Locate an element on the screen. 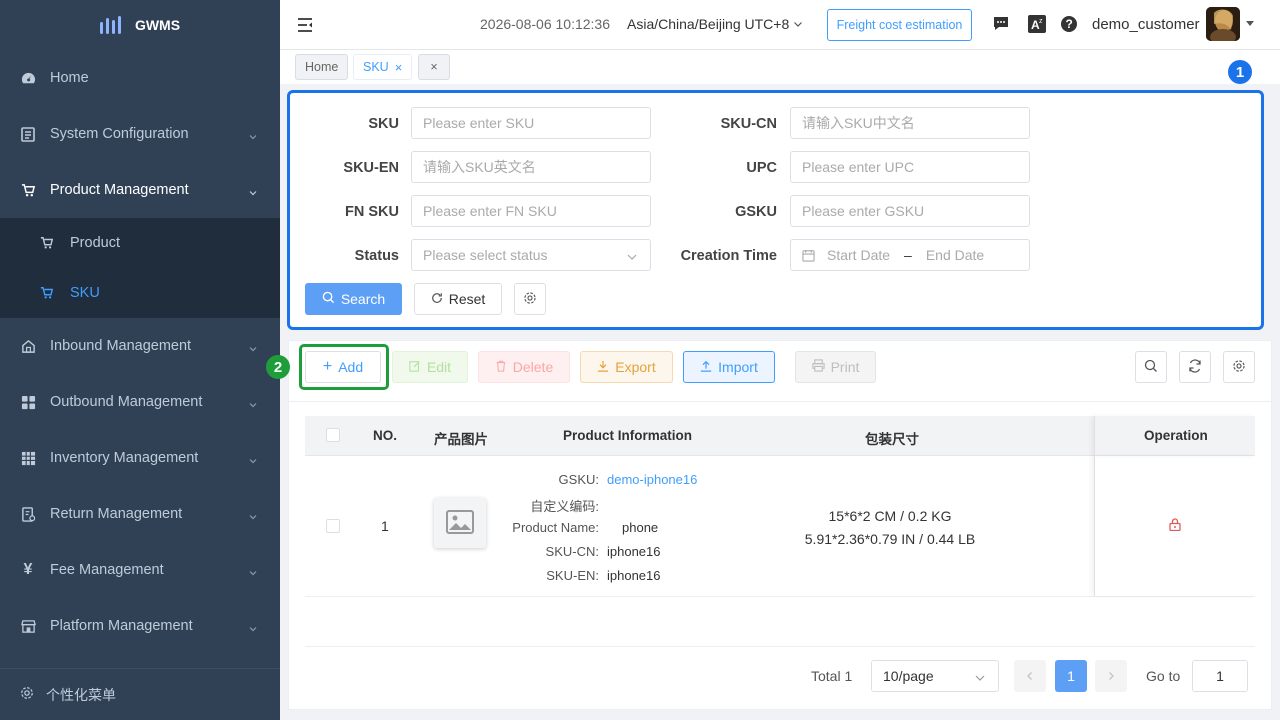  sku-input-placeholder: Please enter SKU is located at coordinates (479, 123).